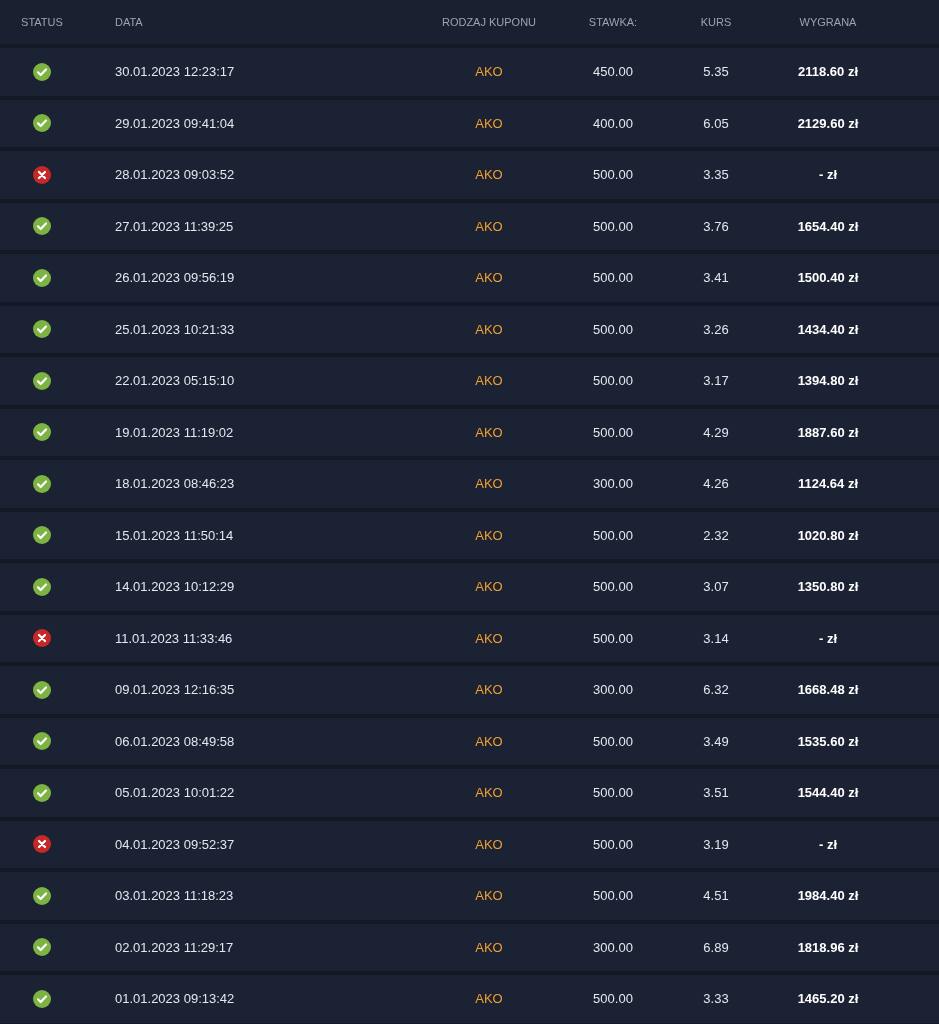 This screenshot has width=939, height=1024. I want to click on date-cell-text: 06.01.2023 08:49:58, so click(174, 741).